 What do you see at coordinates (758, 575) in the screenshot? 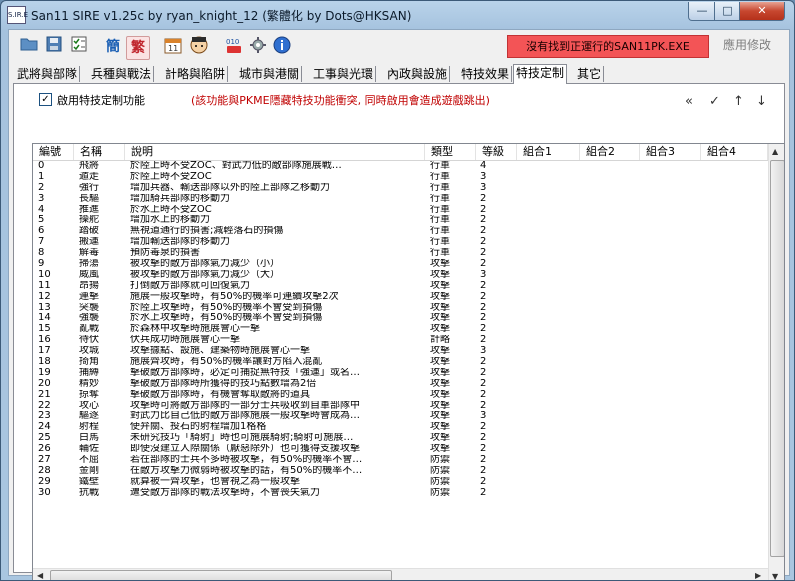
I see `scroll-right-icon: ▶` at bounding box center [758, 575].